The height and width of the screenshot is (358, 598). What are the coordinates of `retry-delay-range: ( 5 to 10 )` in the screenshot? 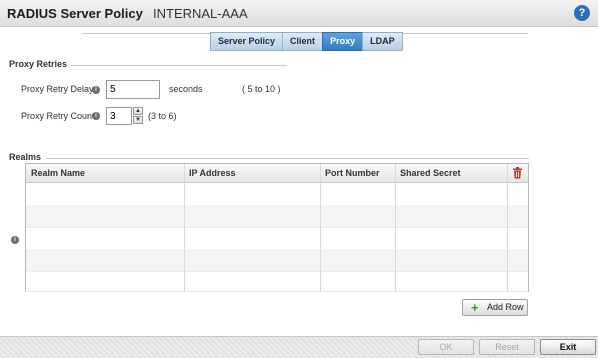 It's located at (261, 89).